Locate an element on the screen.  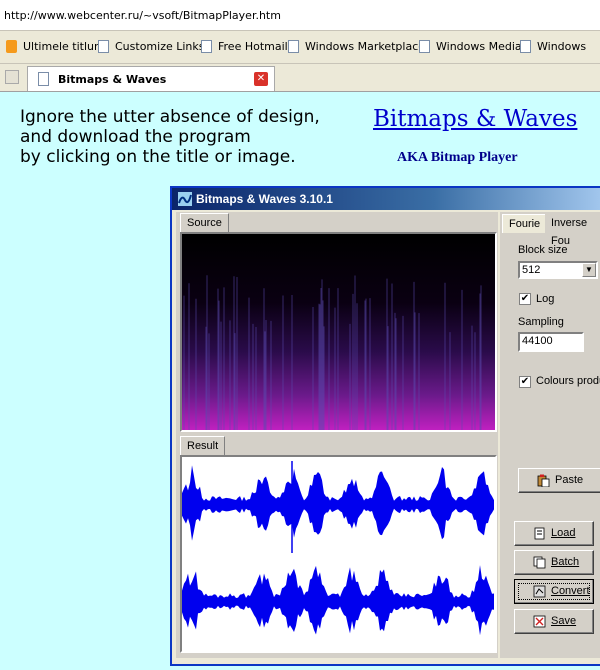
block-size-value: 512 is located at coordinates (531, 270).